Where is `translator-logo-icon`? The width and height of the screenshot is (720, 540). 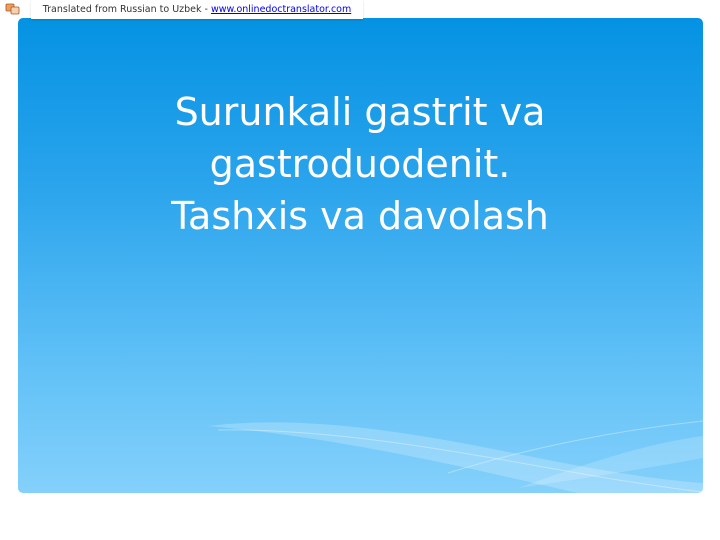 translator-logo-icon is located at coordinates (12, 9).